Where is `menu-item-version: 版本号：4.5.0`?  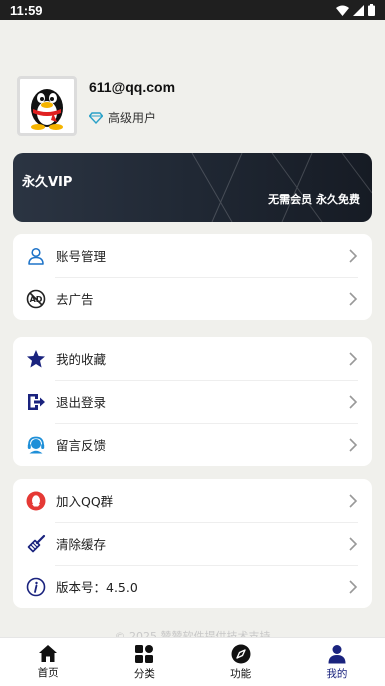 menu-item-version: 版本号：4.5.0 is located at coordinates (192, 586).